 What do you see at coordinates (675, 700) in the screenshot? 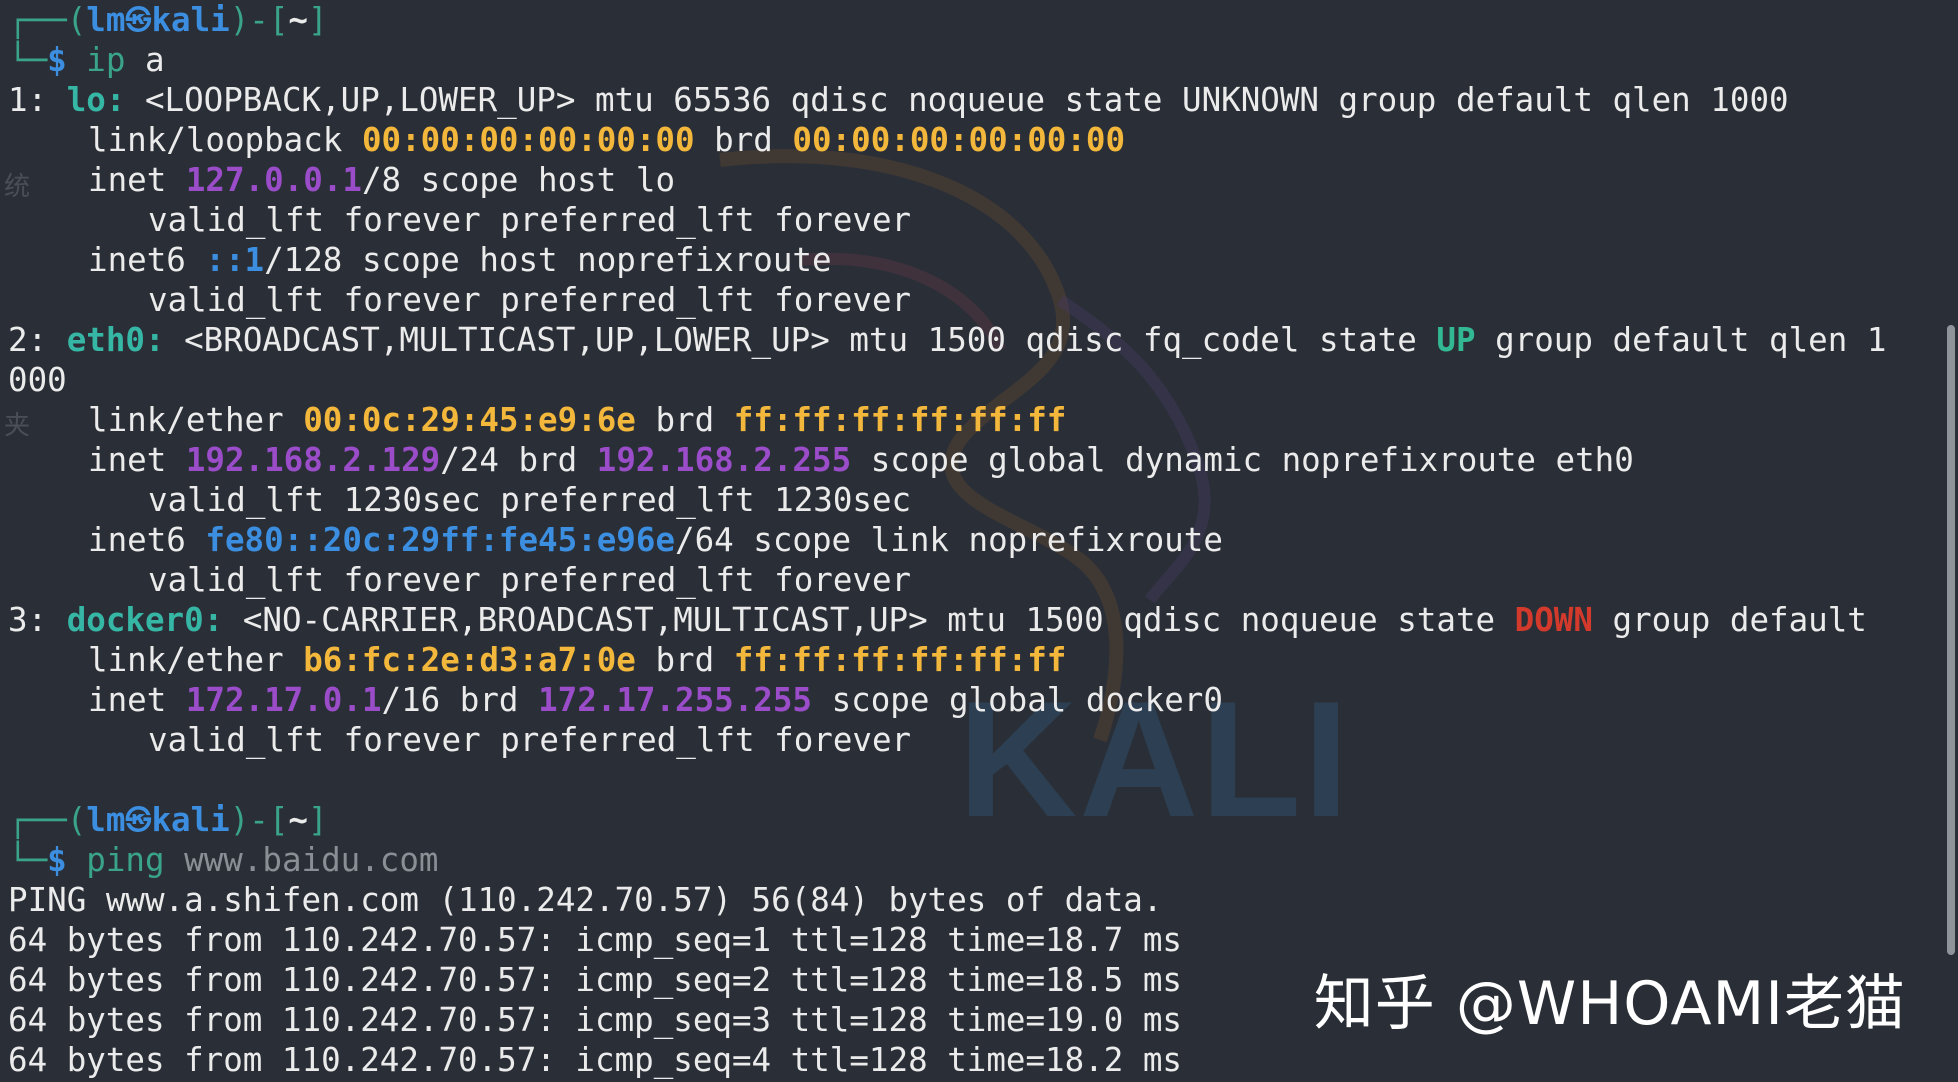
I see `inet-brd: 172.17.255.255` at bounding box center [675, 700].